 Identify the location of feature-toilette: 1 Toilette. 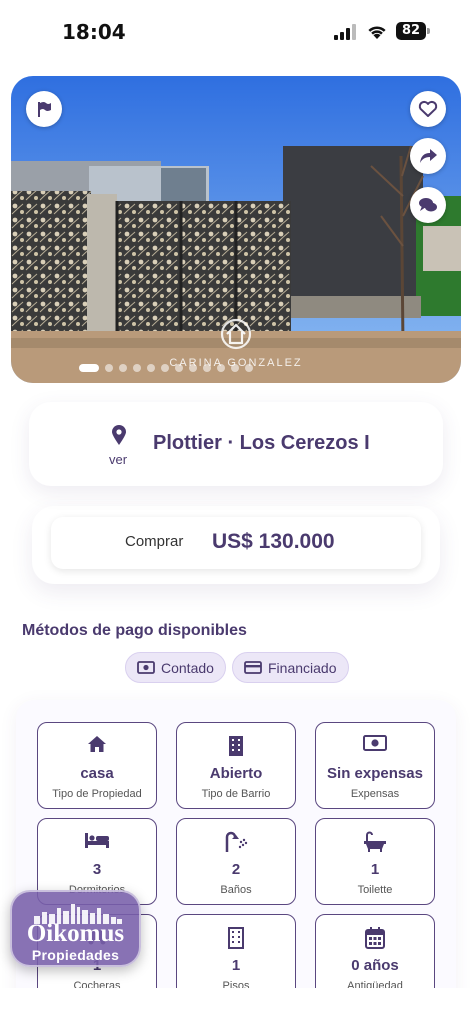
(375, 861).